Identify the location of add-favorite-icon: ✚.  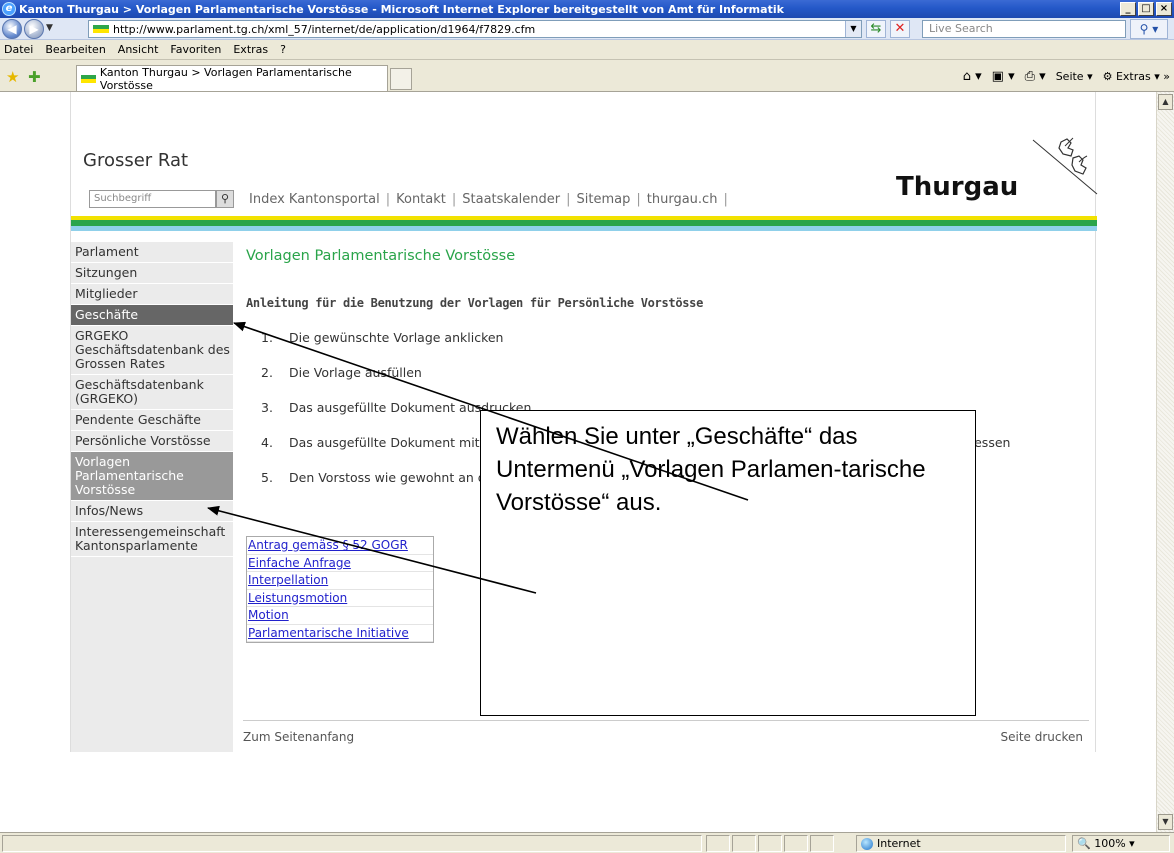
(34, 77).